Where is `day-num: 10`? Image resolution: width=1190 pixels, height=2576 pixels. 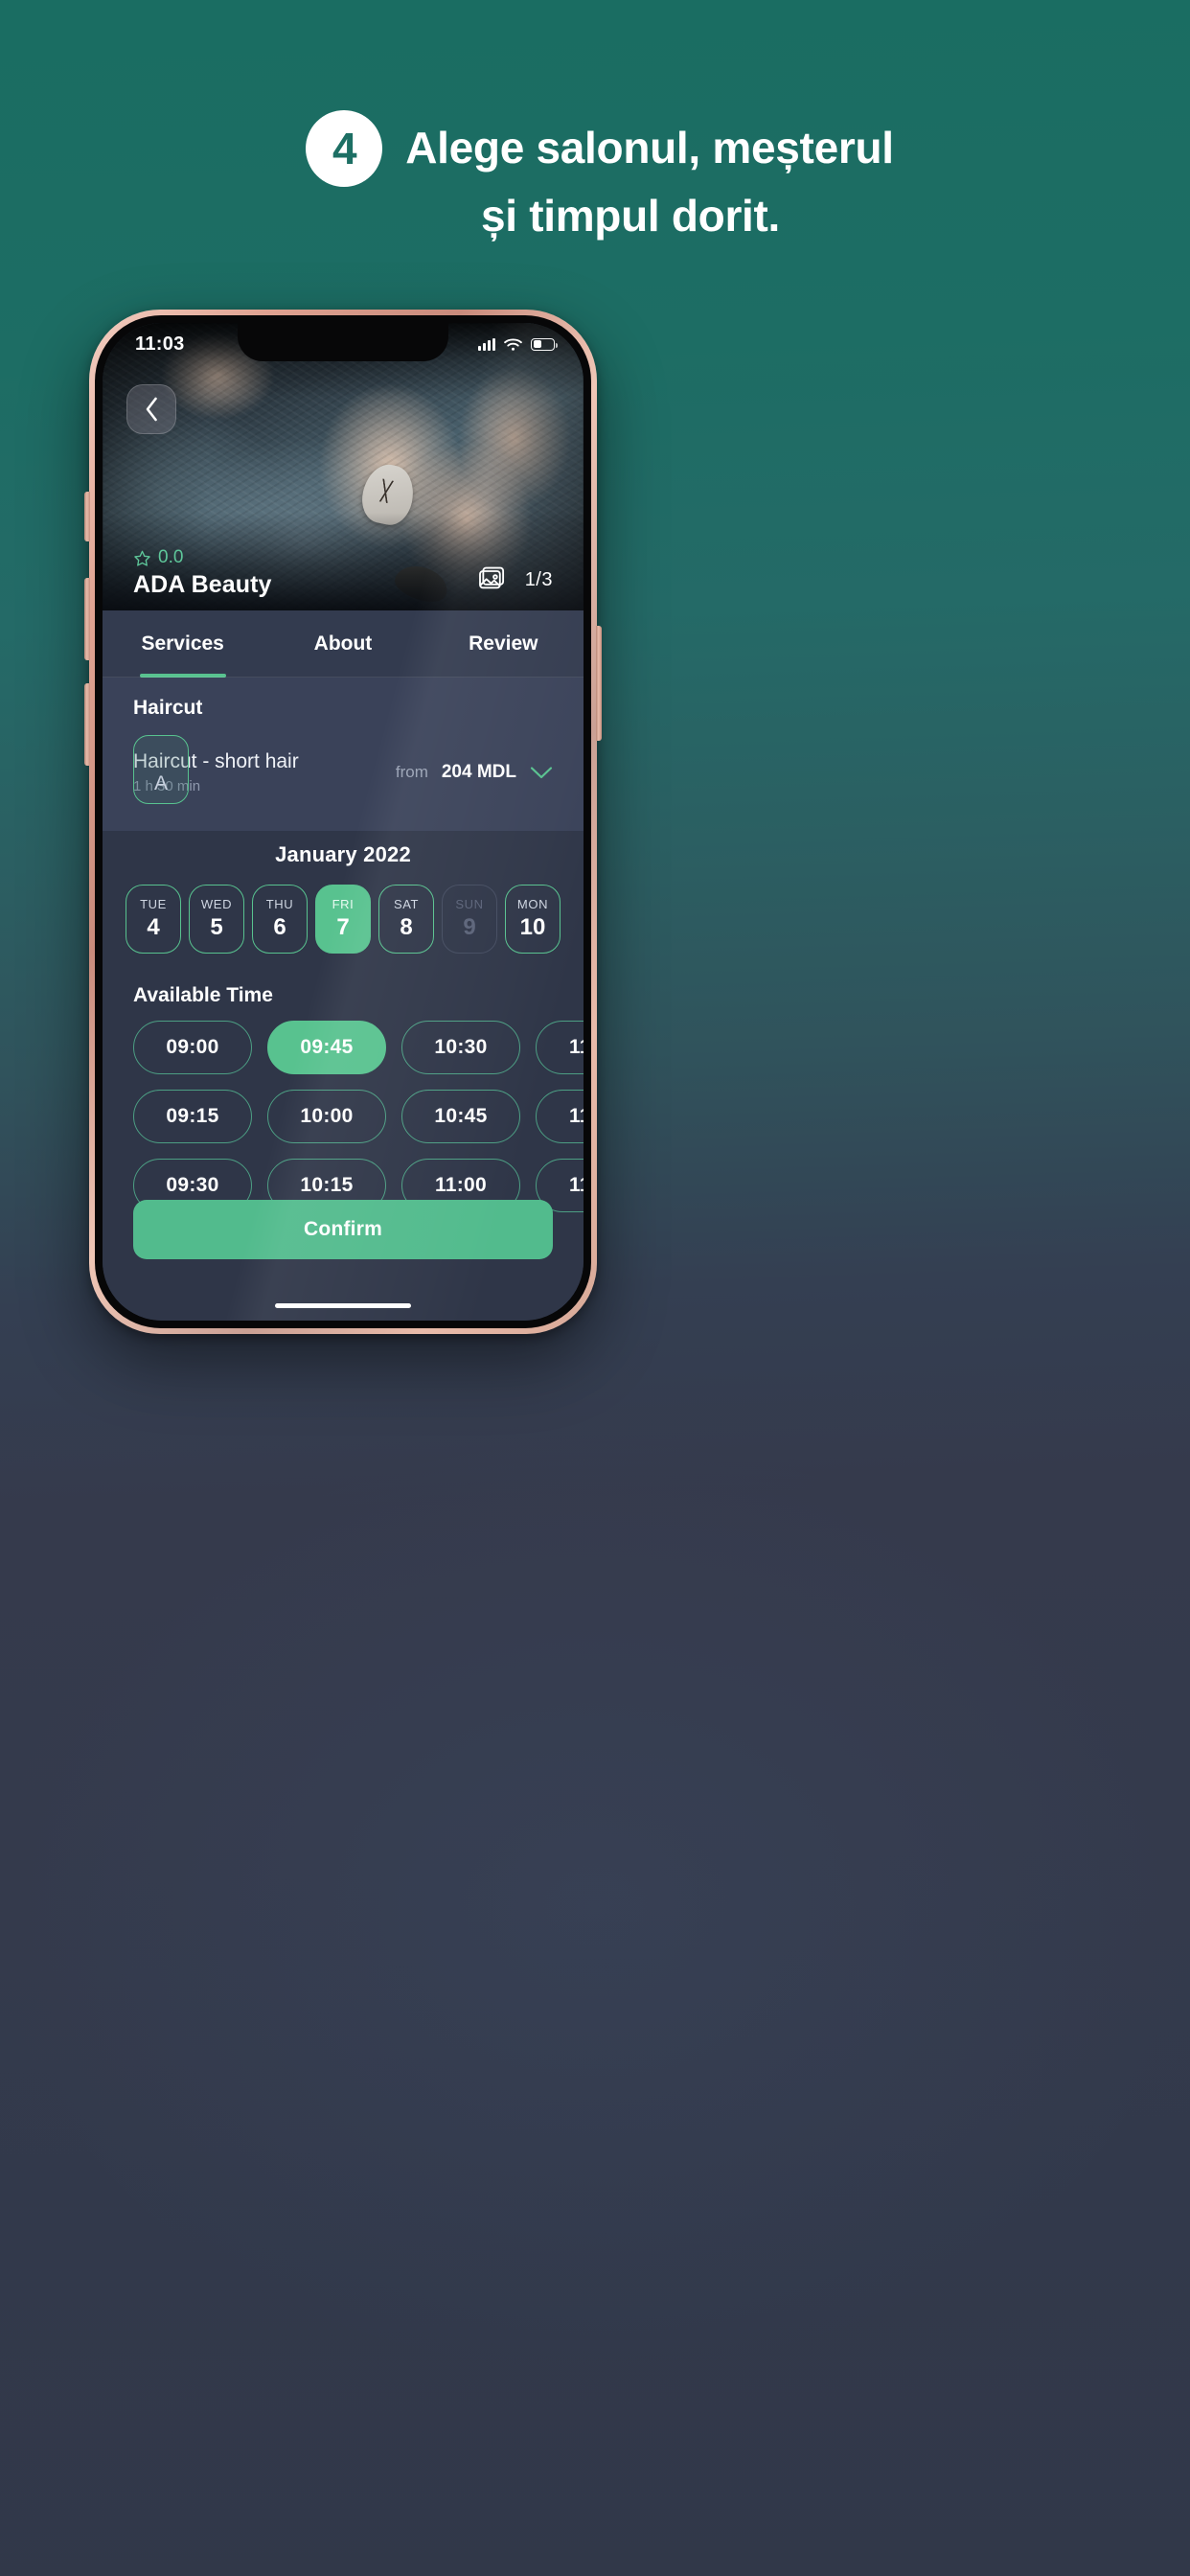
day-num: 10 is located at coordinates (532, 927).